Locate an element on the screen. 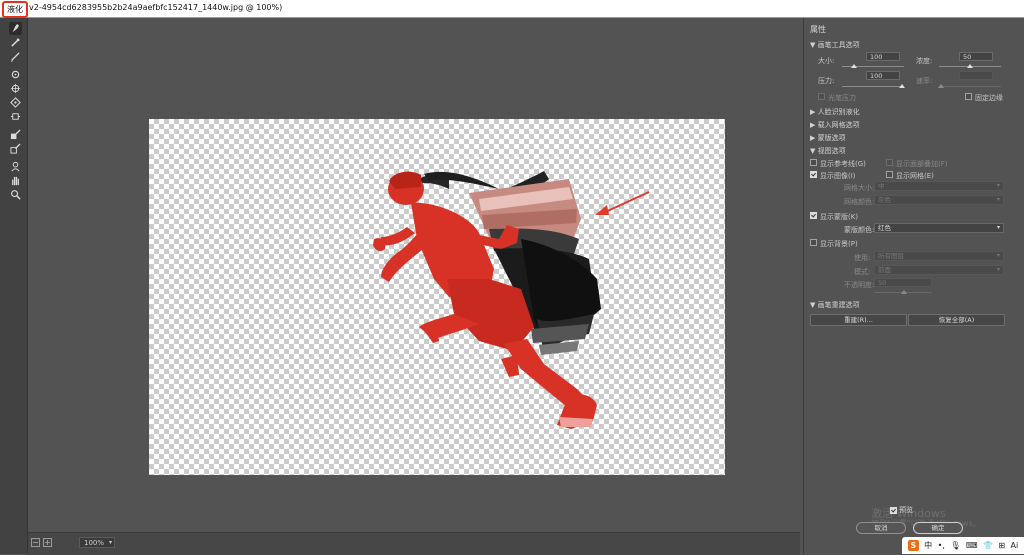  view-options-section: ▼ 视图选项 is located at coordinates (828, 151).